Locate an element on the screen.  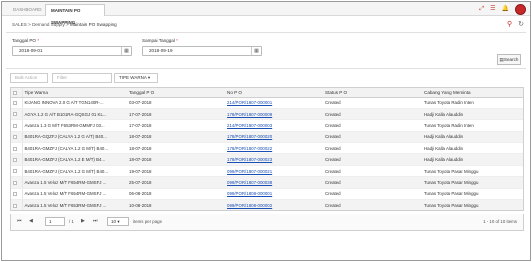
tab-dashboard: DASHBOARD is located at coordinates (25, 10).